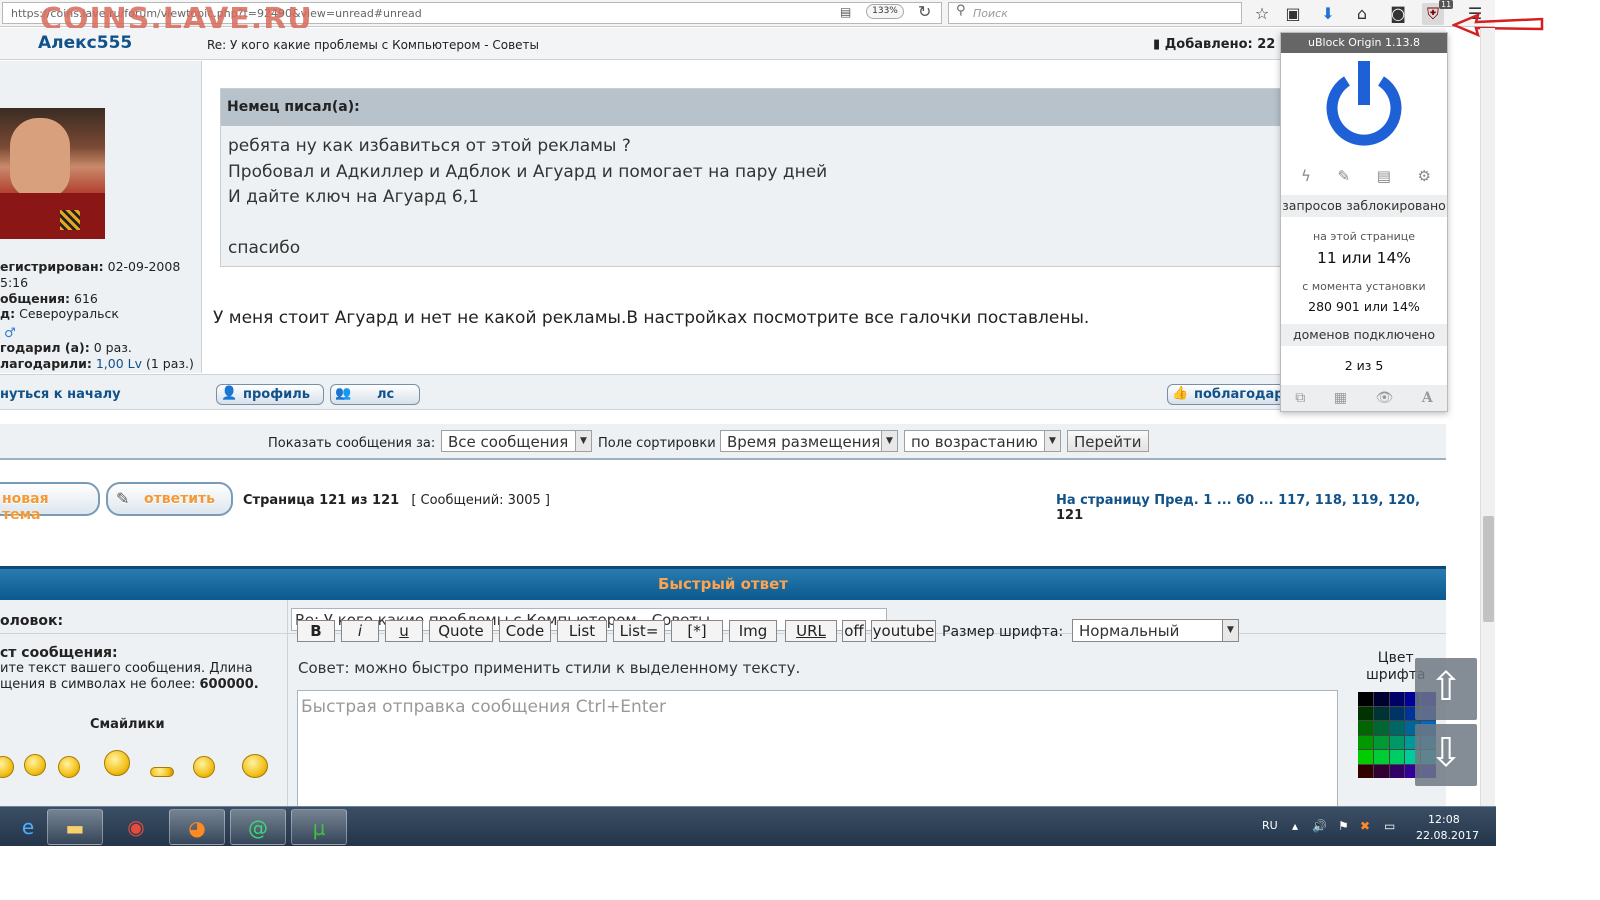 The width and height of the screenshot is (1600, 900). Describe the element at coordinates (1294, 500) in the screenshot. I see `page-link: 117,` at that location.